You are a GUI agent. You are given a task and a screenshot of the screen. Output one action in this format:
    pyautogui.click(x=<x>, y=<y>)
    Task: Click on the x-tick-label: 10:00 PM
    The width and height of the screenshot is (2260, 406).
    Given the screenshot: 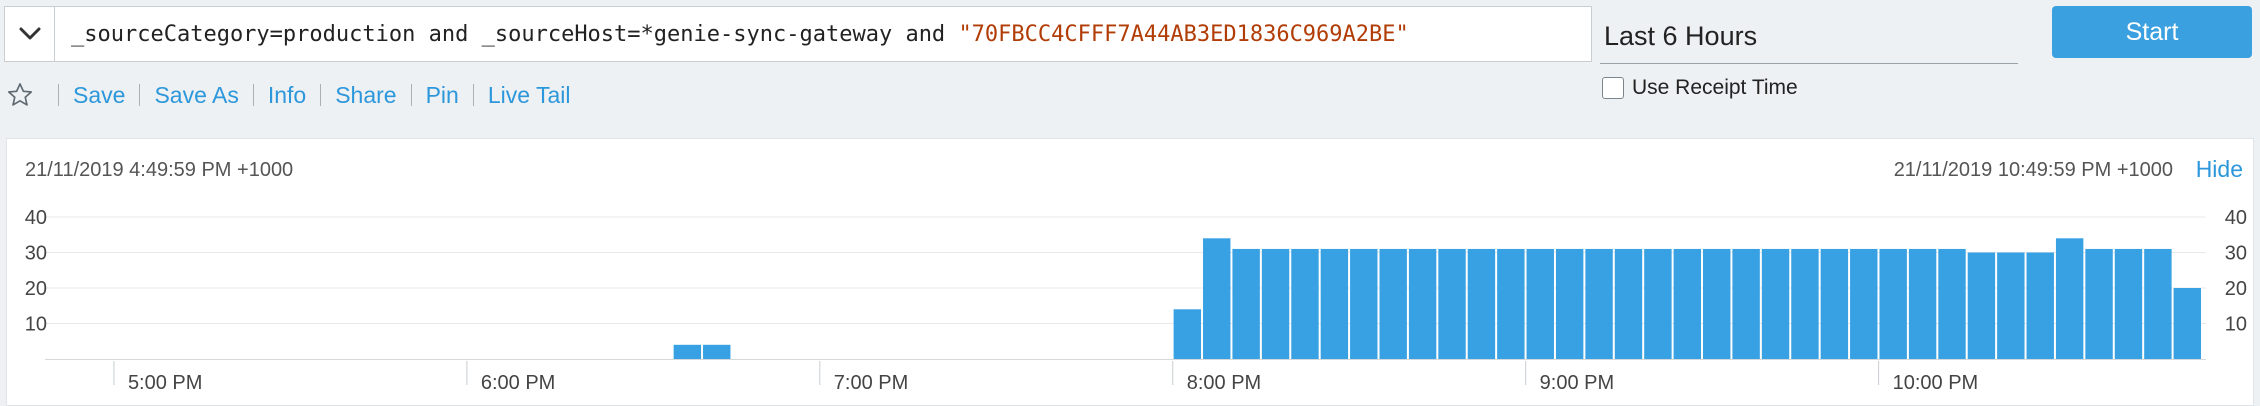 What is the action you would take?
    pyautogui.click(x=1936, y=383)
    